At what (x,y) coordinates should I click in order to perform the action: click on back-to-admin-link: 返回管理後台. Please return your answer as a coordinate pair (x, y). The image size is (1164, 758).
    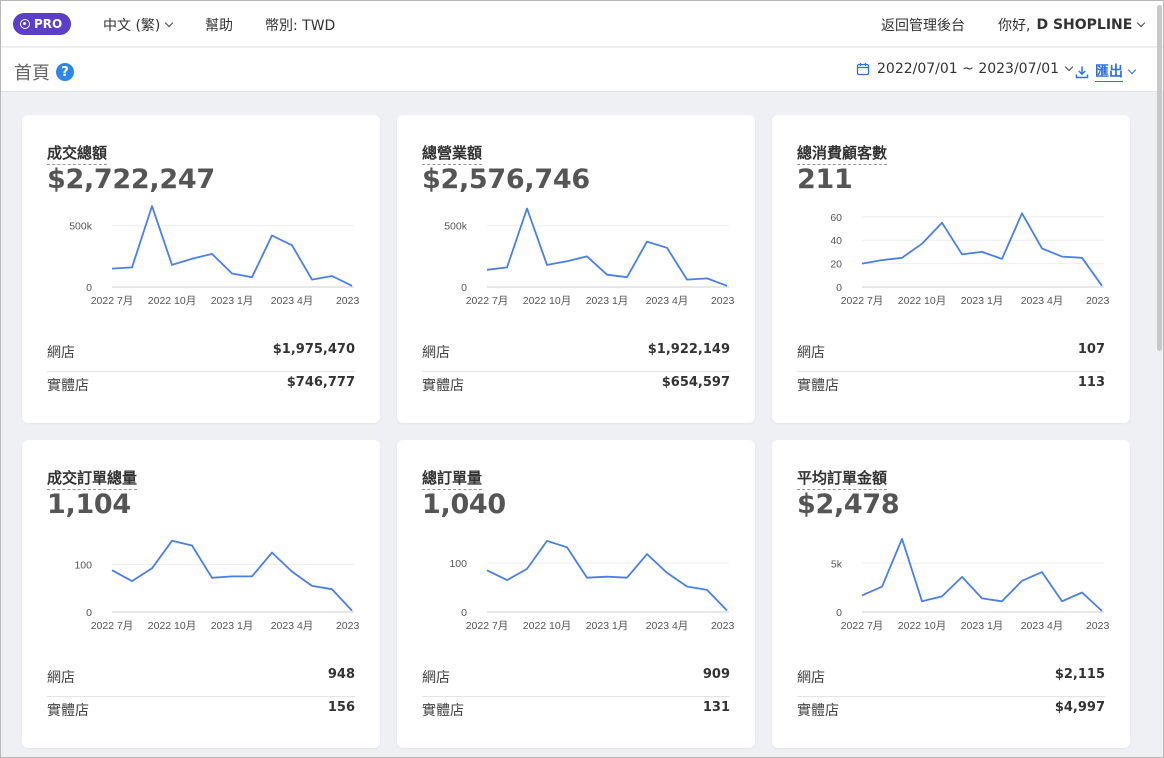
    Looking at the image, I should click on (923, 25).